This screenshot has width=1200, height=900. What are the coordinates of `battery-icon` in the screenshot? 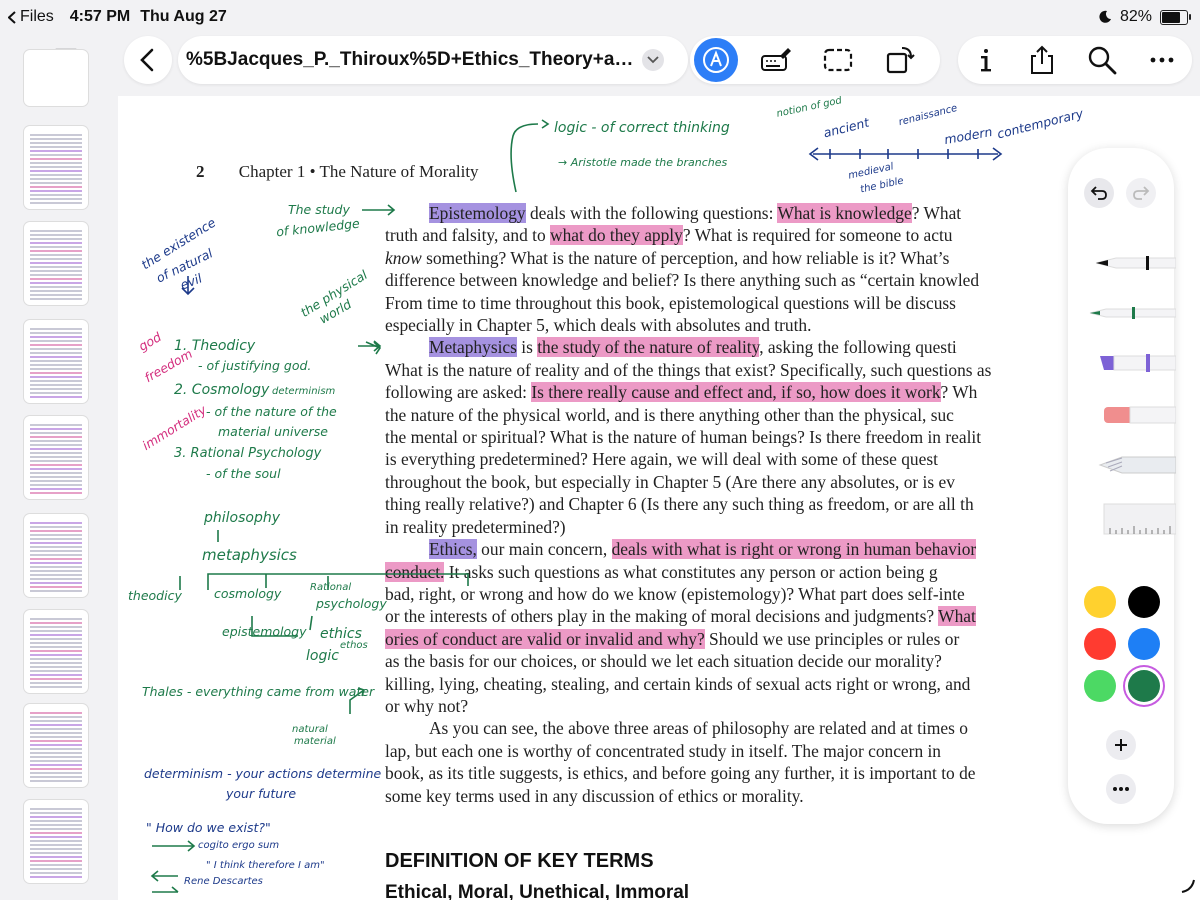 It's located at (1175, 17).